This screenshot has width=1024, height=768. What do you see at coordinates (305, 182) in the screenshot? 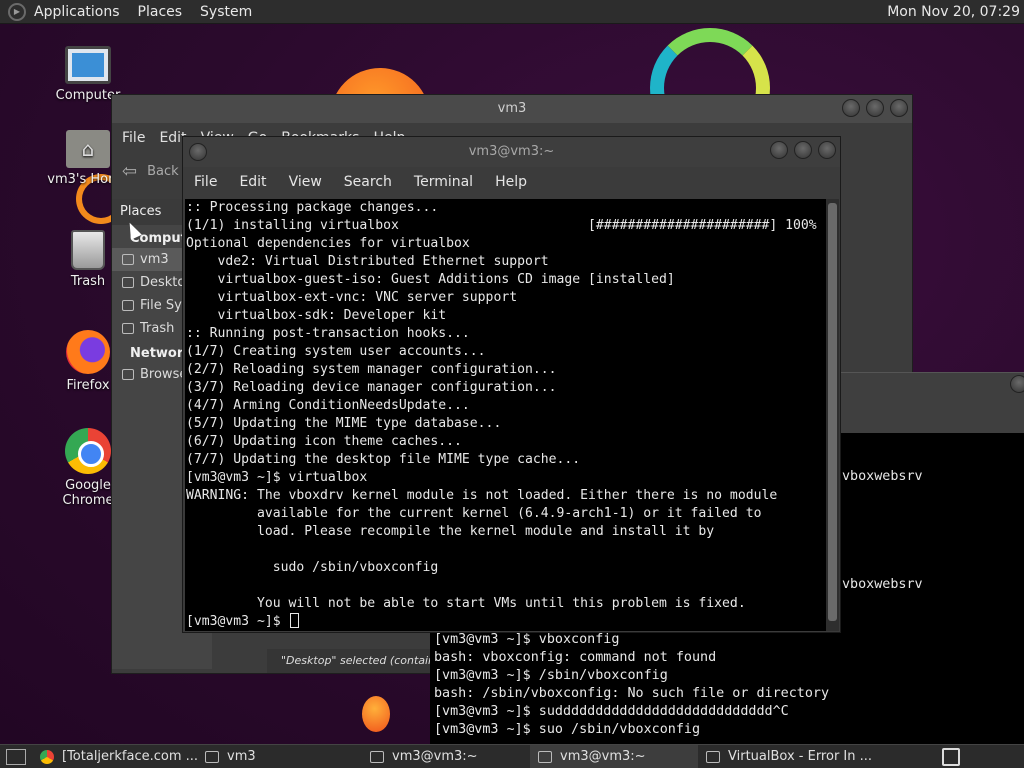
I see `menu-view: View` at bounding box center [305, 182].